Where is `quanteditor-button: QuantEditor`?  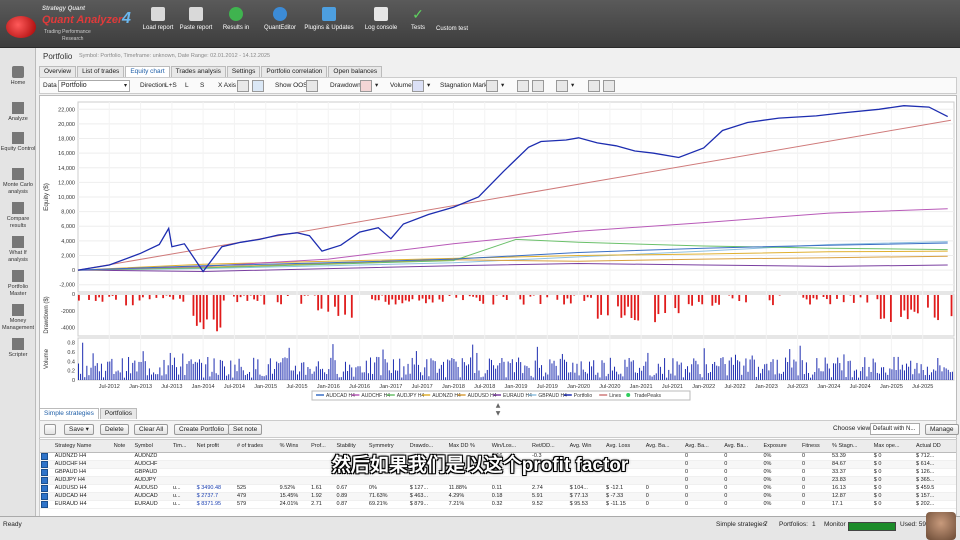 quanteditor-button: QuantEditor is located at coordinates (280, 24).